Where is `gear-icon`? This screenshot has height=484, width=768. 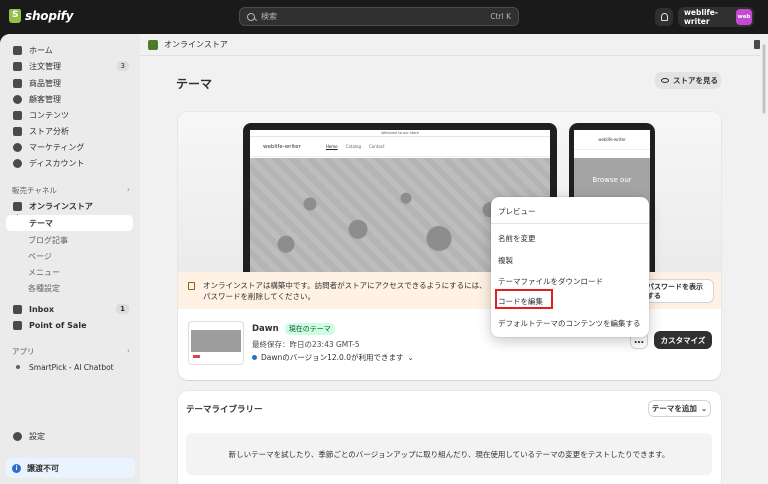 gear-icon is located at coordinates (17, 436).